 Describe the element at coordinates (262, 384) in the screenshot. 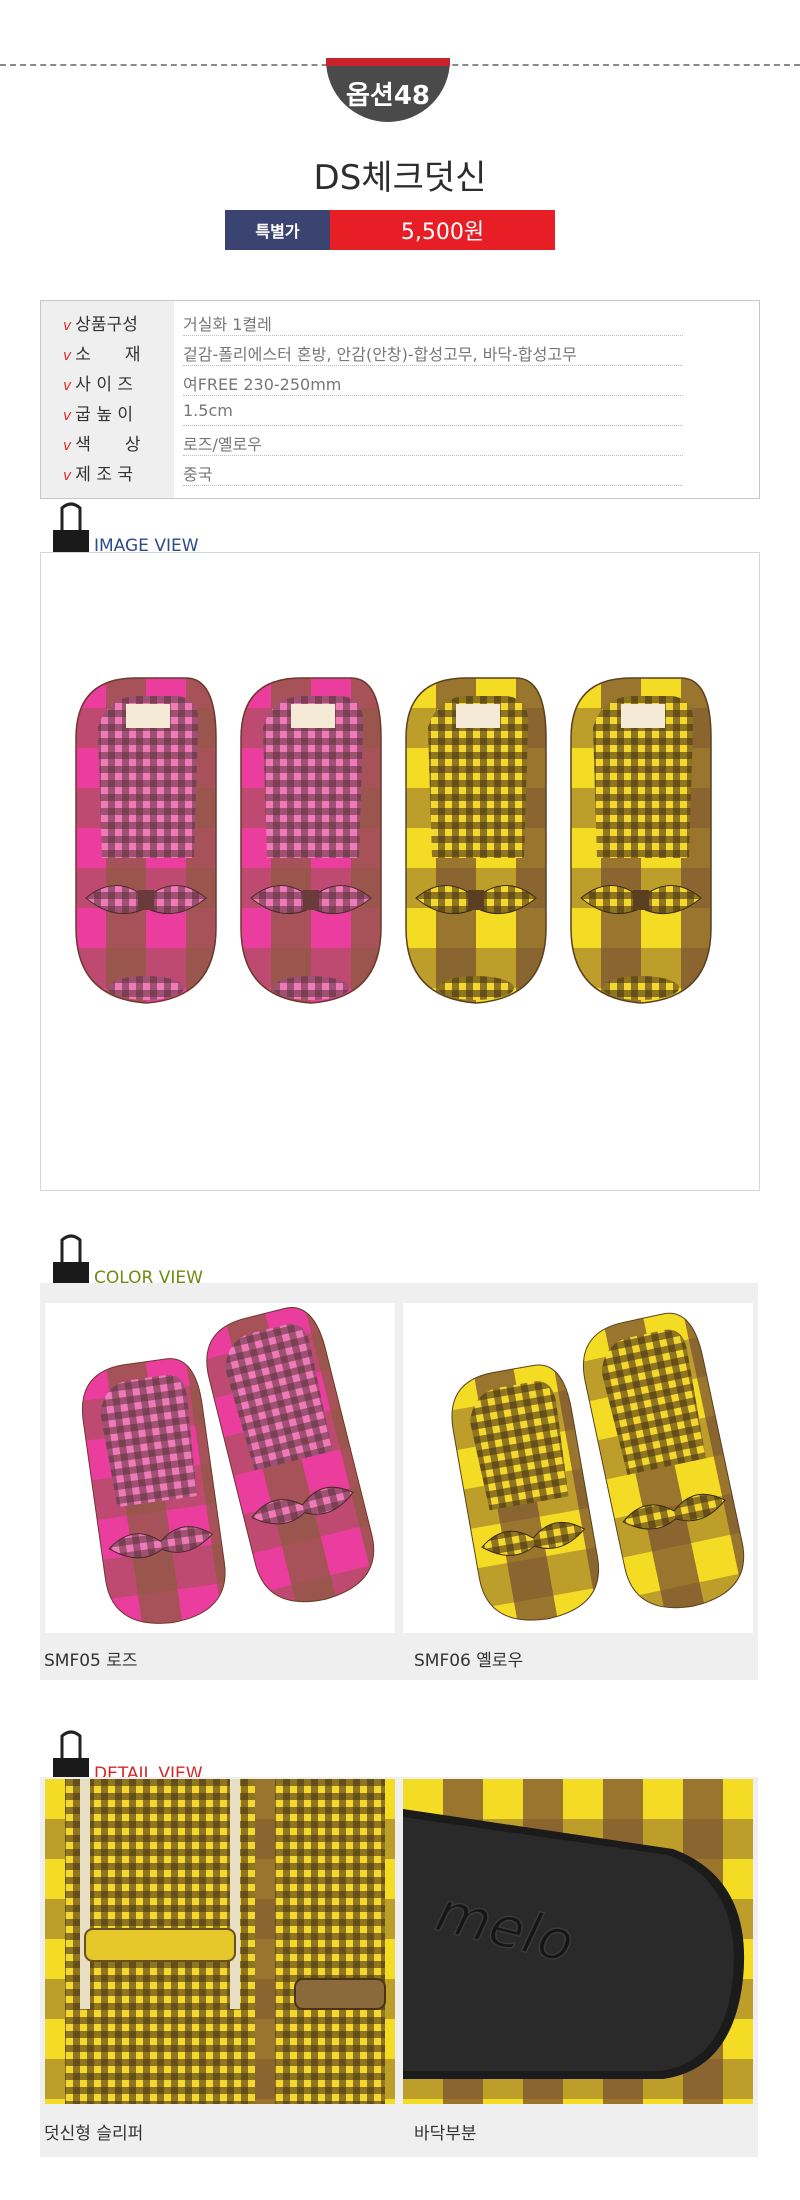

I see `spec-value: 여FREE 230-250mm` at that location.